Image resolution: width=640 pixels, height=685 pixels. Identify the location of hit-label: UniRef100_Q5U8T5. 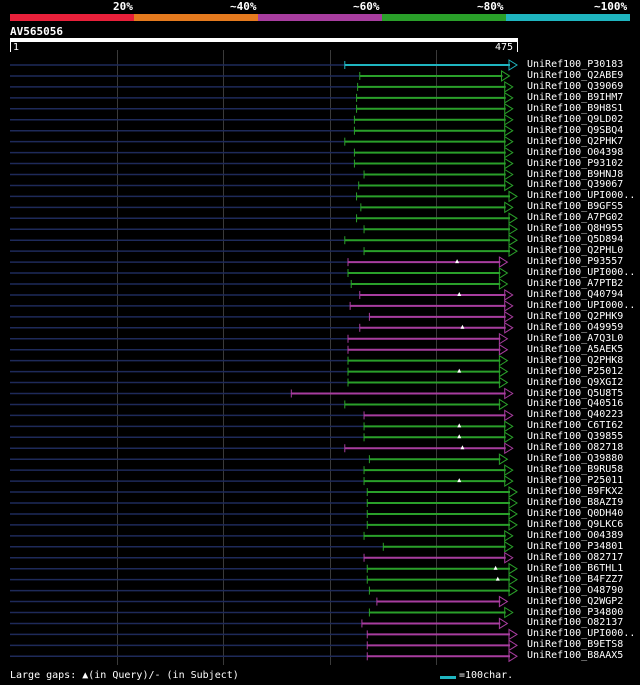
(575, 393).